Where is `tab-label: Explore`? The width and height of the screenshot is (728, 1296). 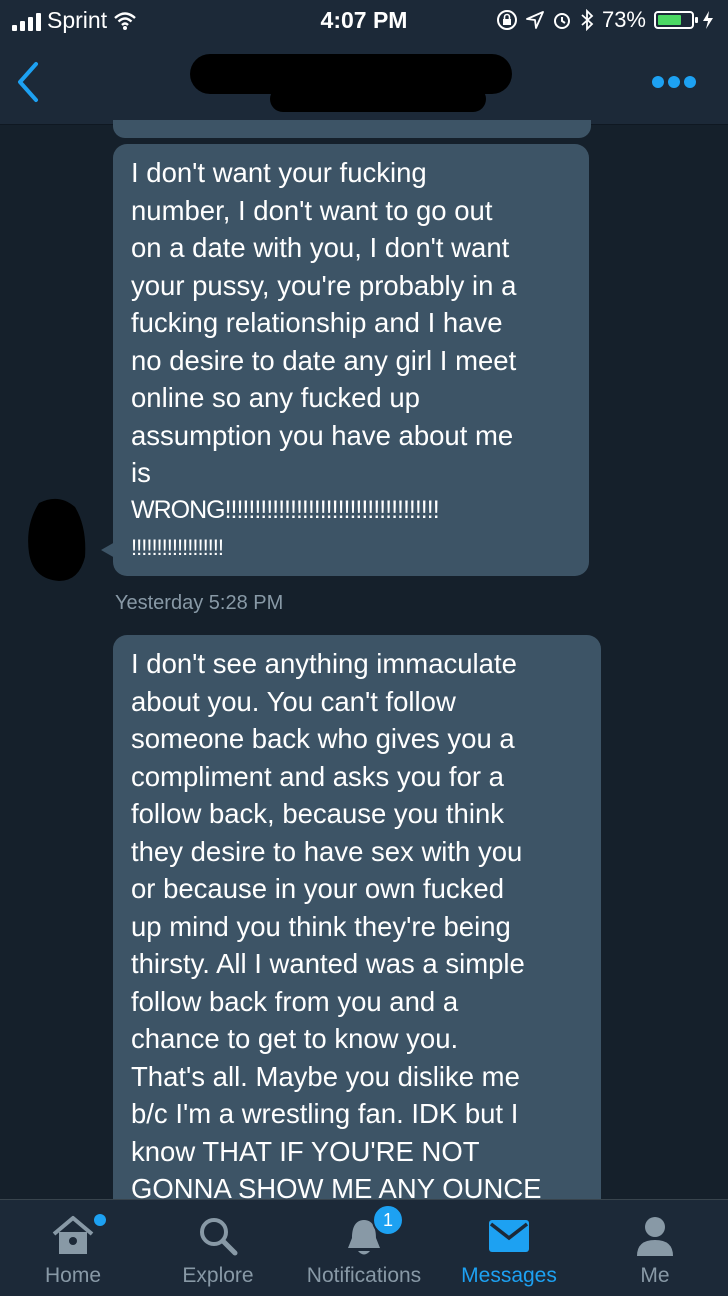
tab-label: Explore is located at coordinates (218, 1275).